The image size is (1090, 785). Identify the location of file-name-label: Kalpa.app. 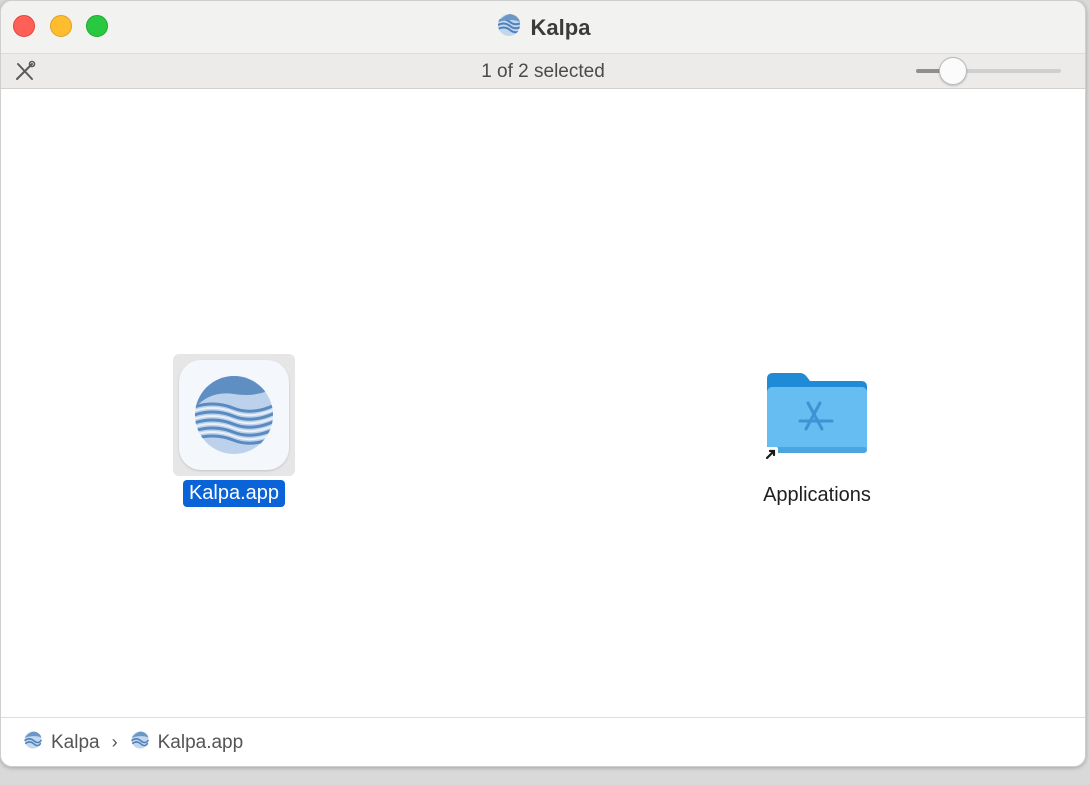
(234, 493).